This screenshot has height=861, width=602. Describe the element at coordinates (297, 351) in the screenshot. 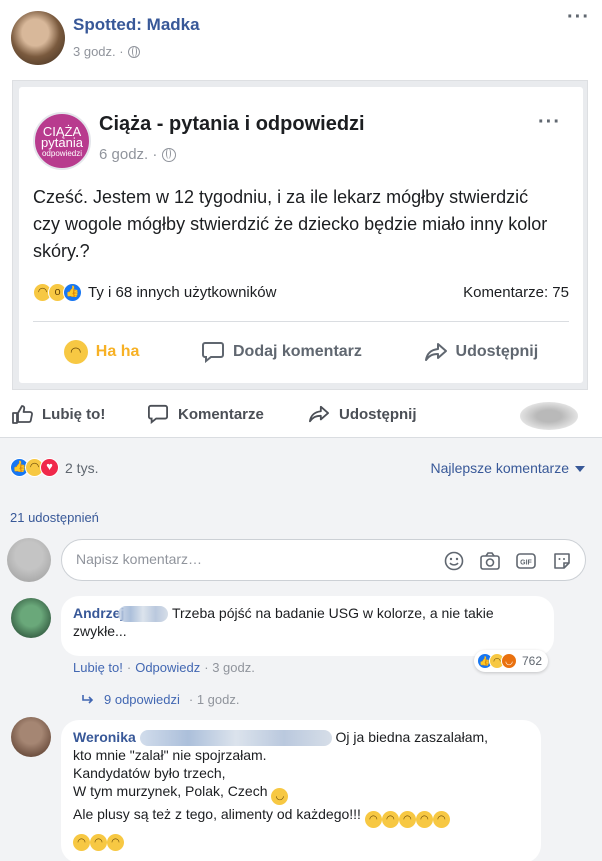

I see `add-comment-label: Dodaj komentarz` at that location.